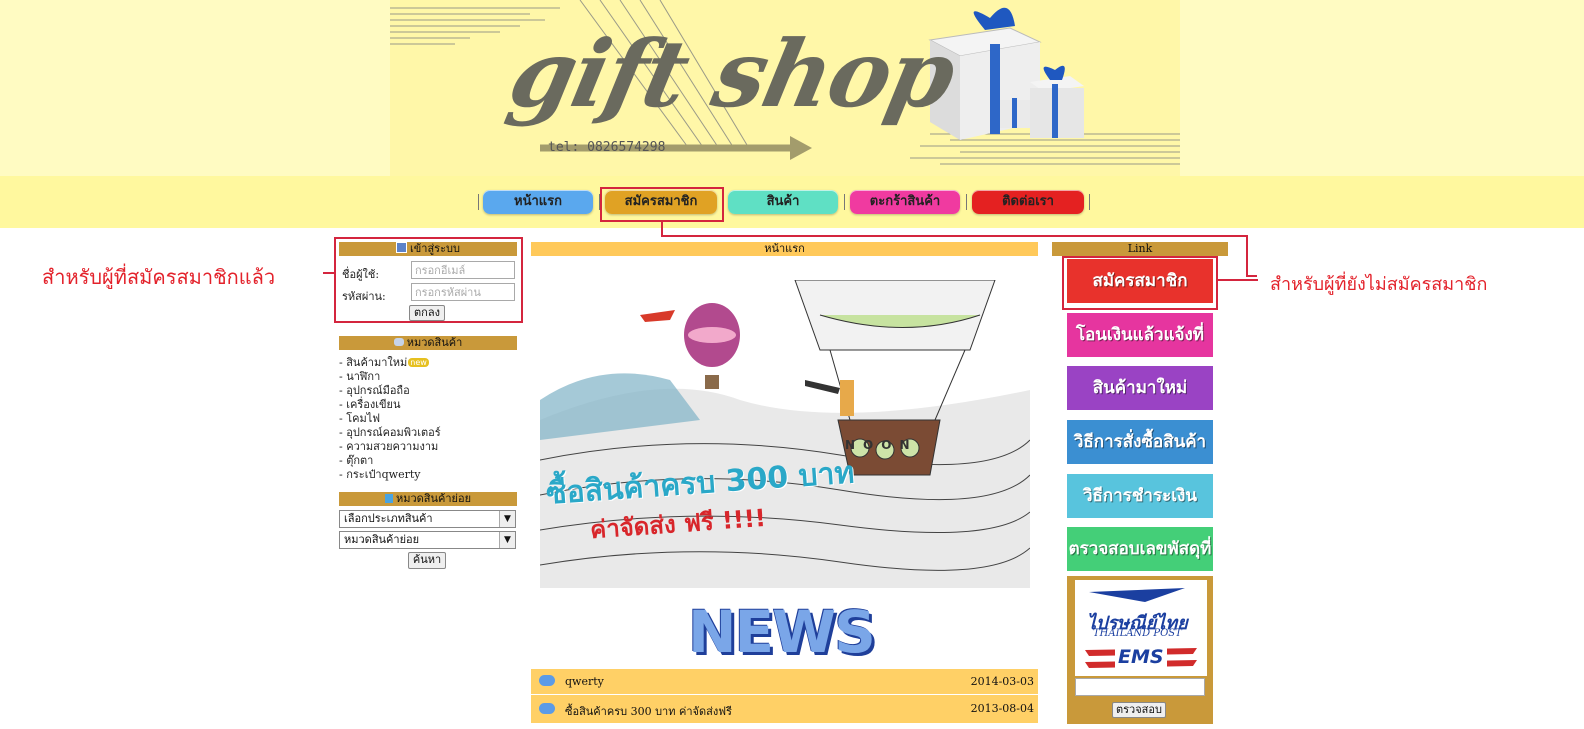  What do you see at coordinates (1140, 351) in the screenshot?
I see `link-payment-notify: โอนเงินแล้วแจ้งที่นี่!!` at bounding box center [1140, 351].